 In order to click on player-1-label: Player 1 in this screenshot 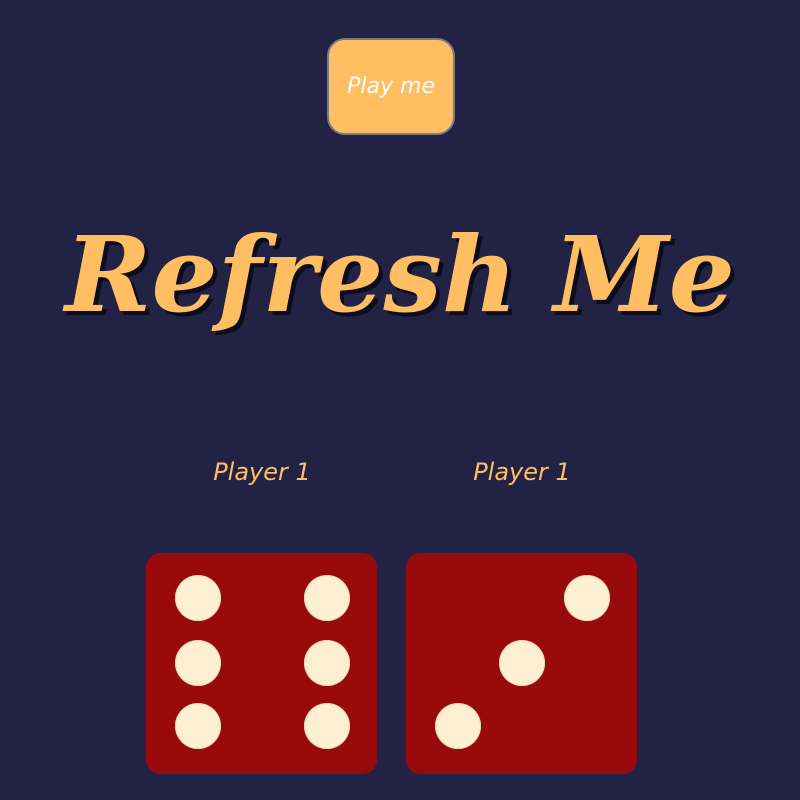, I will do `click(262, 472)`.